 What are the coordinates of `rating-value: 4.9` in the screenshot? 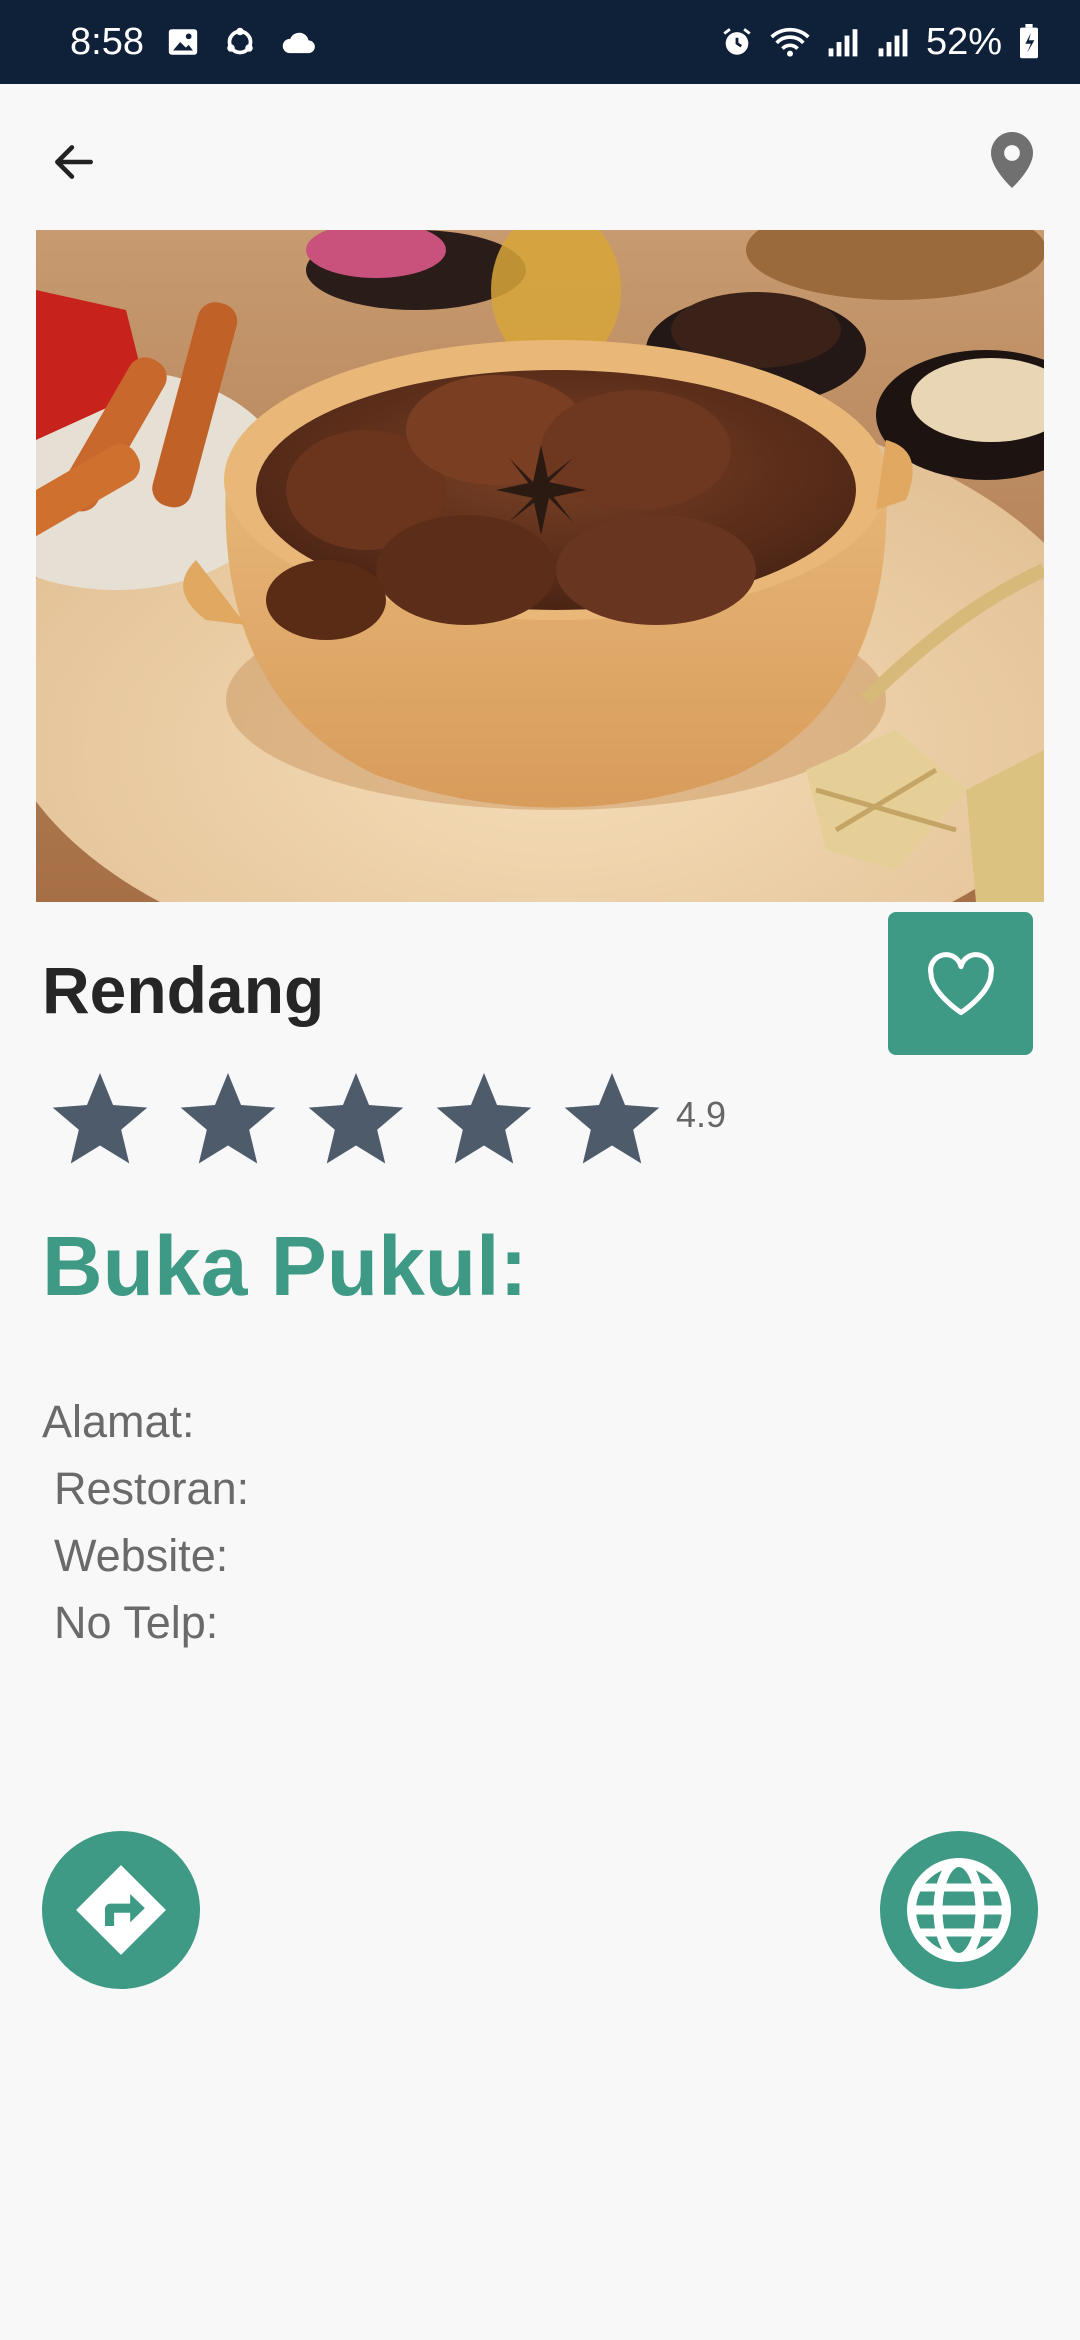 It's located at (701, 1114).